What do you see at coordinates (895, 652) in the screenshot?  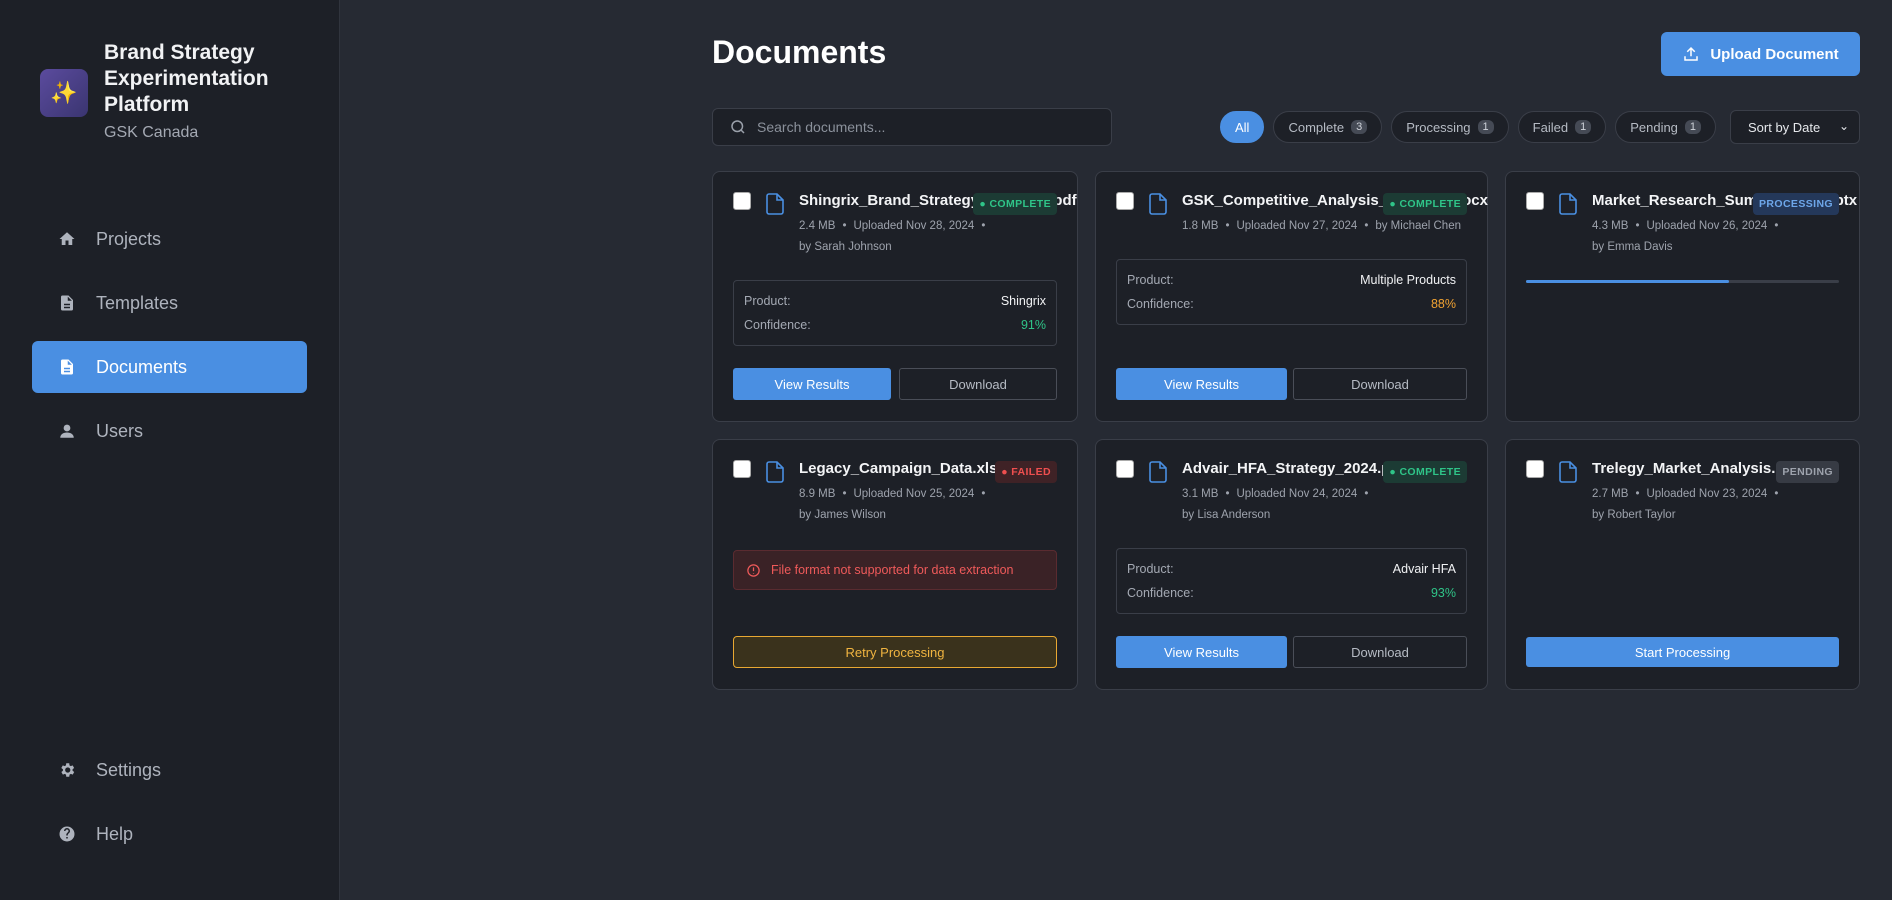 I see `retry-processing-button: Retry Processing` at bounding box center [895, 652].